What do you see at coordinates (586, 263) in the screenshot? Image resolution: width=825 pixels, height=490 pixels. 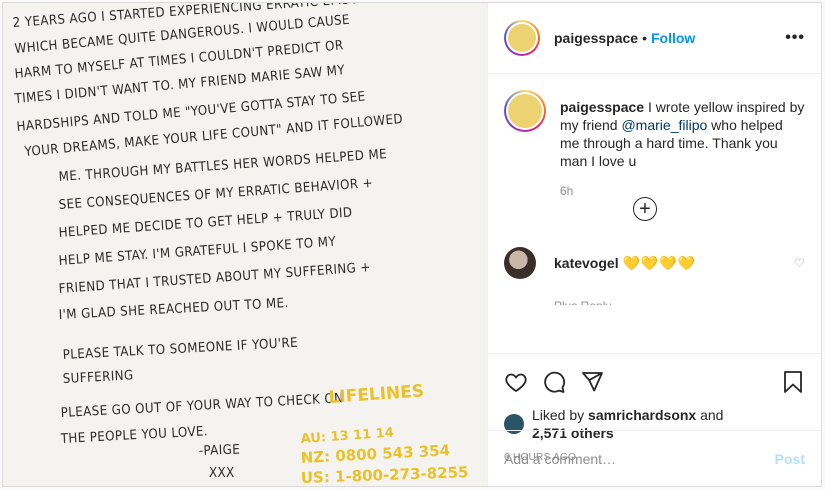 I see `commenter-username: katevogel` at bounding box center [586, 263].